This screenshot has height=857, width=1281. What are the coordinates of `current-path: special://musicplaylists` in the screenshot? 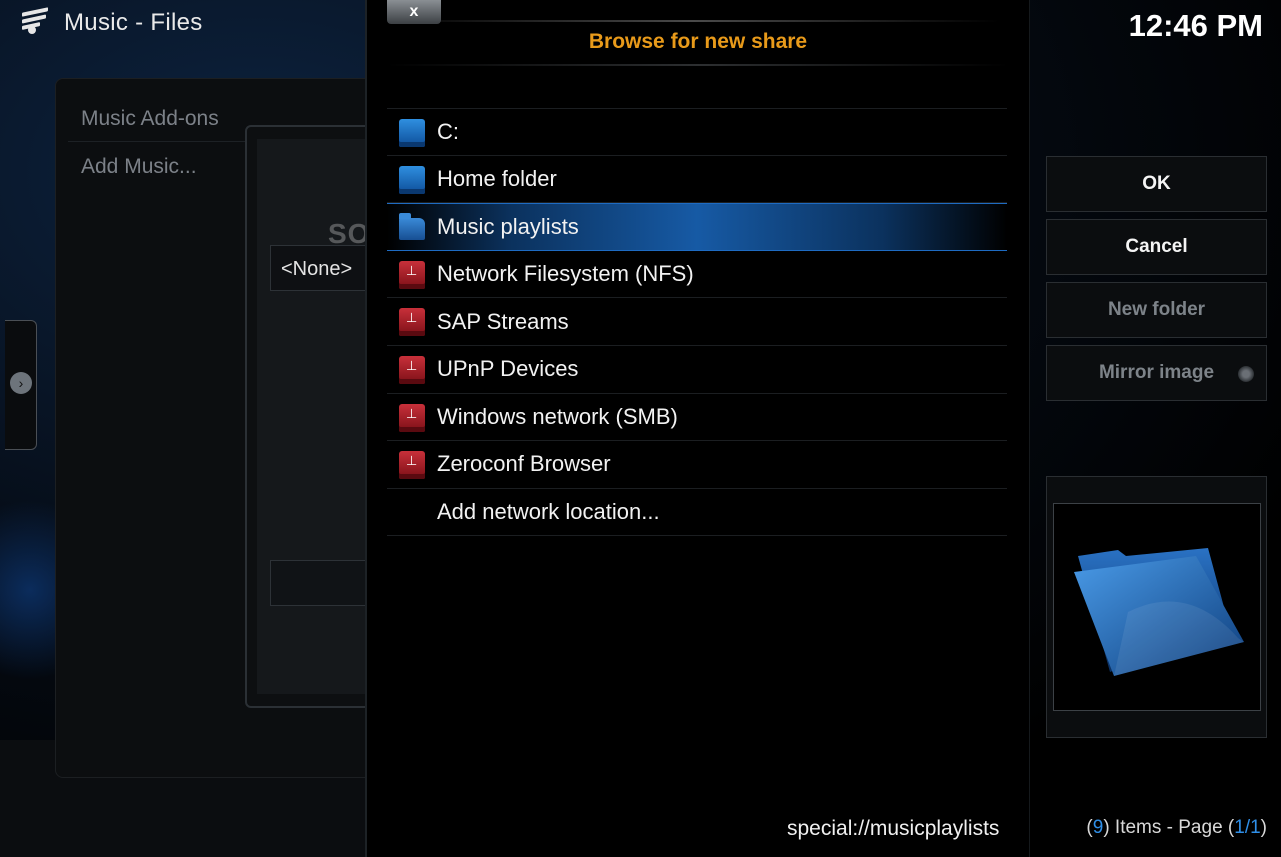 It's located at (893, 828).